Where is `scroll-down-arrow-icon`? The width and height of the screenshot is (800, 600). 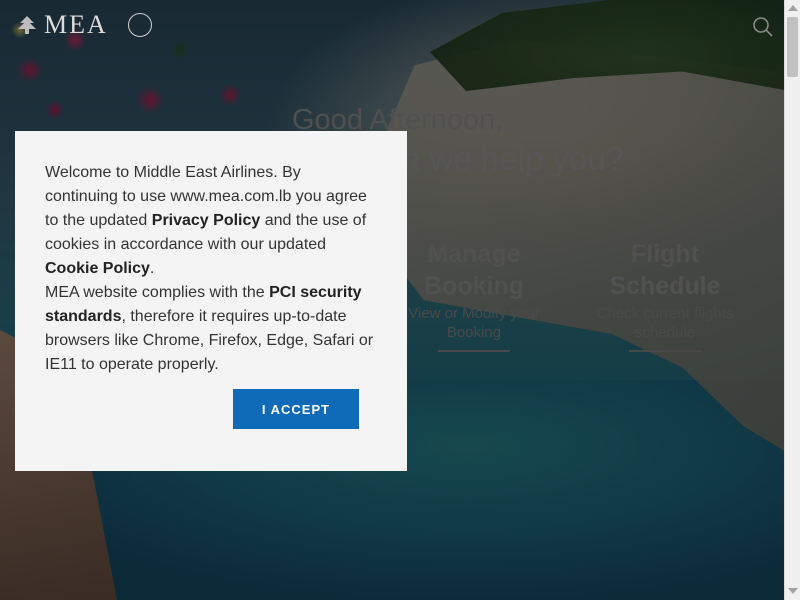 scroll-down-arrow-icon is located at coordinates (793, 591).